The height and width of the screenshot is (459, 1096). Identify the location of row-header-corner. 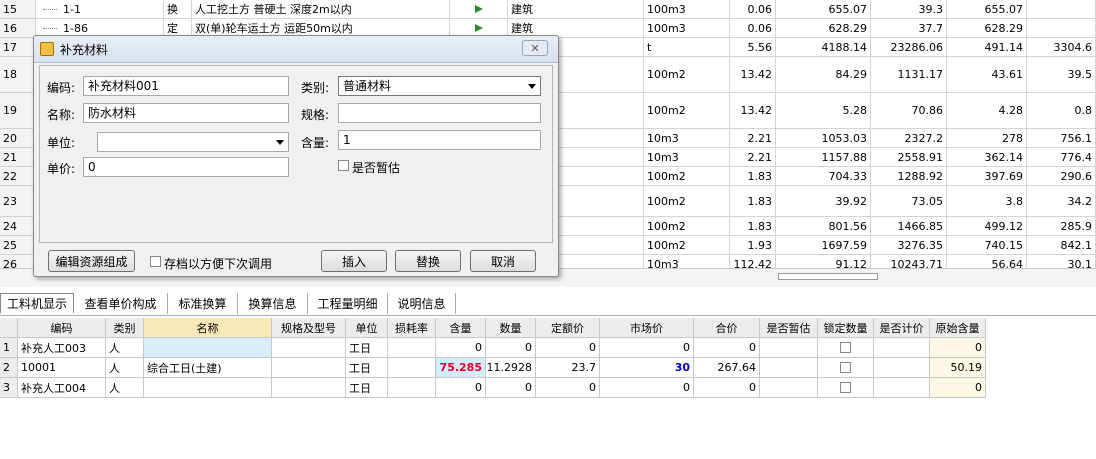
(9, 327).